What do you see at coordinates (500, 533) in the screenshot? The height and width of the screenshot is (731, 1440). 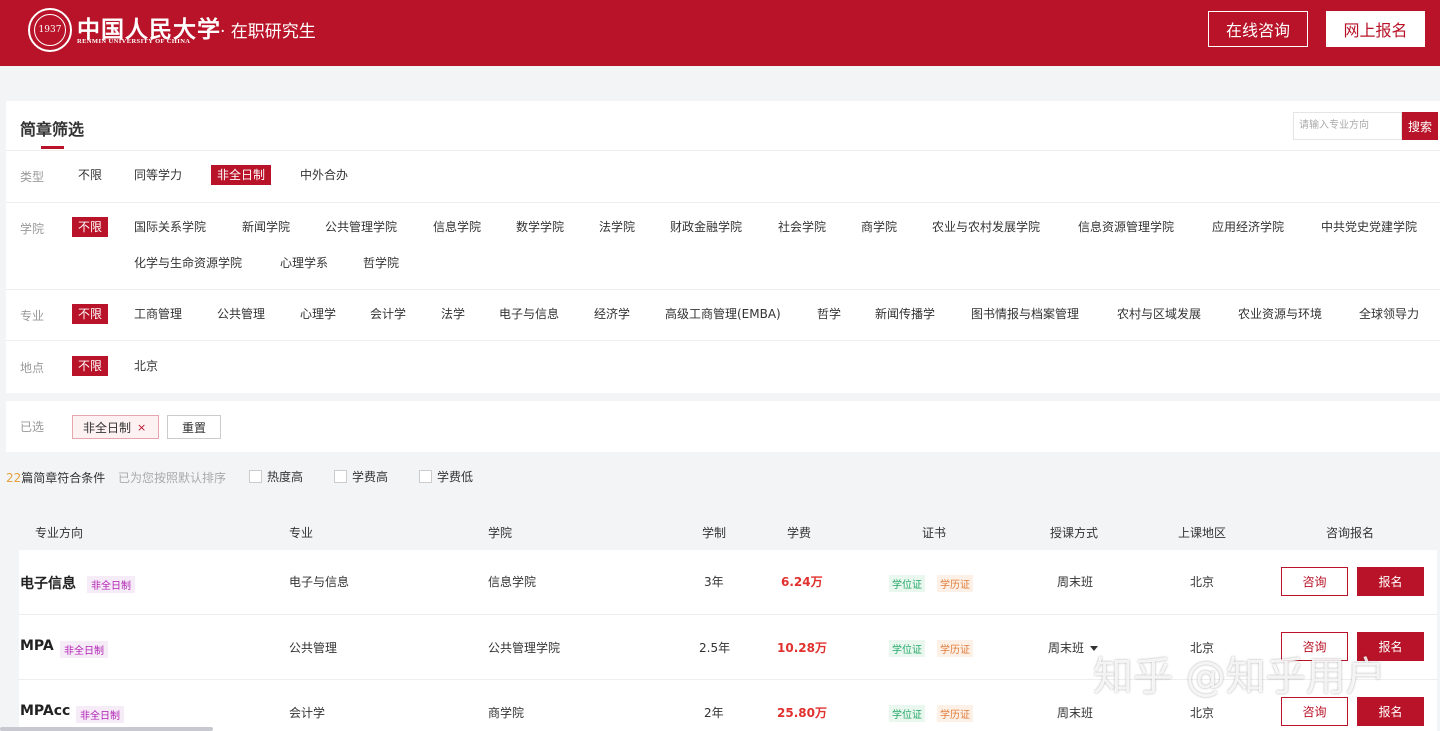 I see `column-header: 学院` at bounding box center [500, 533].